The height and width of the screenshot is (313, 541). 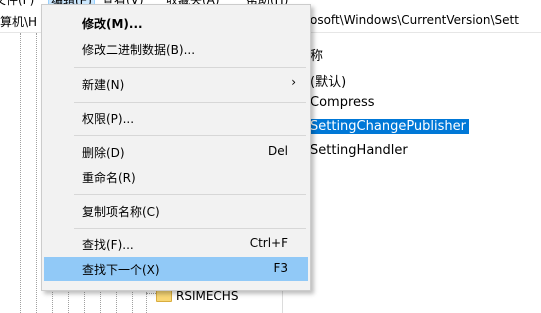 What do you see at coordinates (359, 150) in the screenshot?
I see `value-row: SettingHandler` at bounding box center [359, 150].